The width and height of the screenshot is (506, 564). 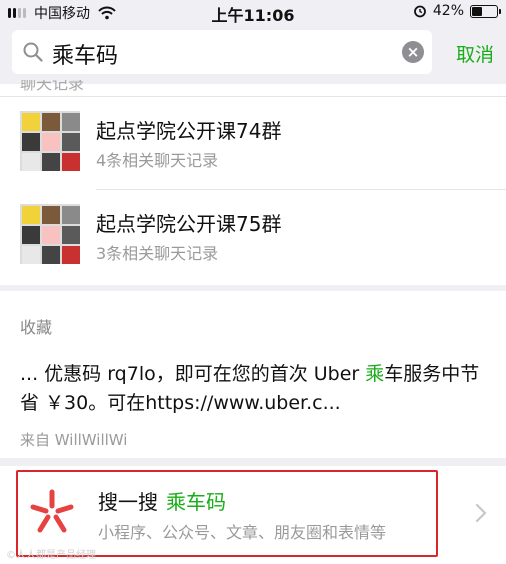 I want to click on search-bar: 乘车码 × 取消, so click(x=253, y=54).